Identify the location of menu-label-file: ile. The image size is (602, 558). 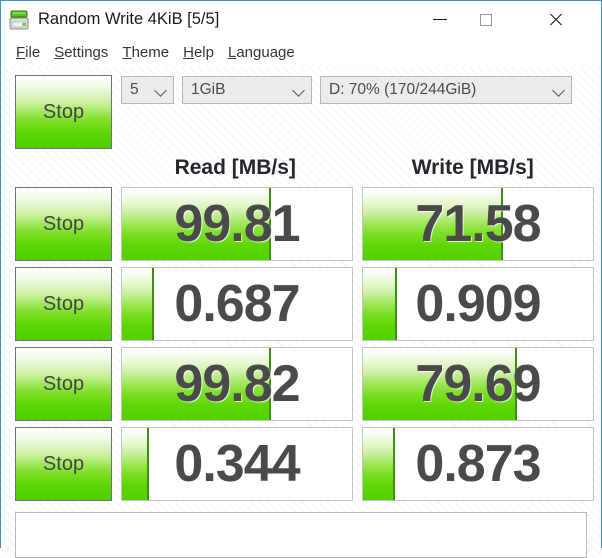
(33, 52).